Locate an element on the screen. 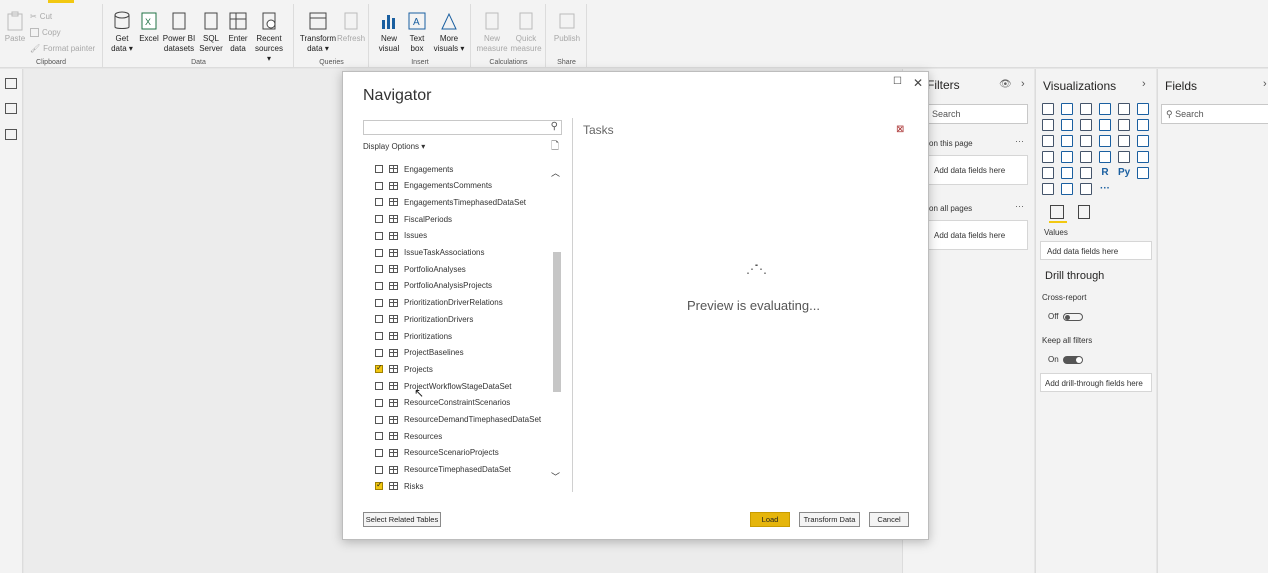 The height and width of the screenshot is (573, 1268). close-icon: ✕ is located at coordinates (918, 83).